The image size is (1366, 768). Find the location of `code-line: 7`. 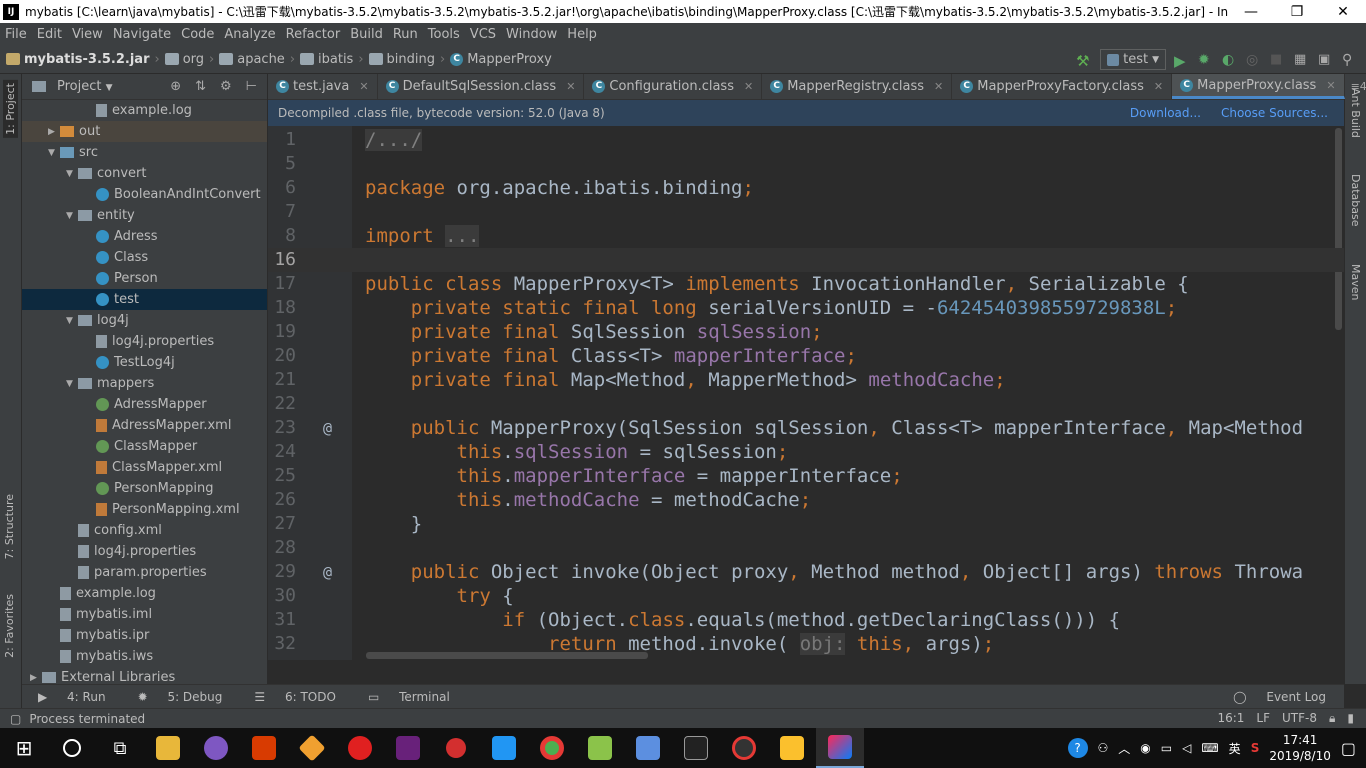

code-line: 7 is located at coordinates (806, 212).